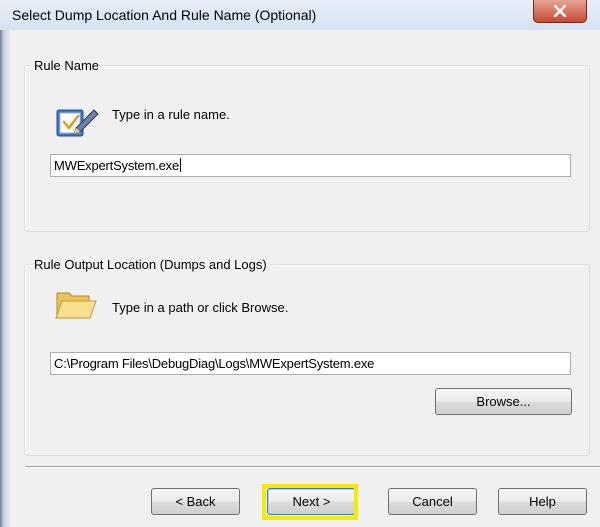  I want to click on close-button, so click(560, 11).